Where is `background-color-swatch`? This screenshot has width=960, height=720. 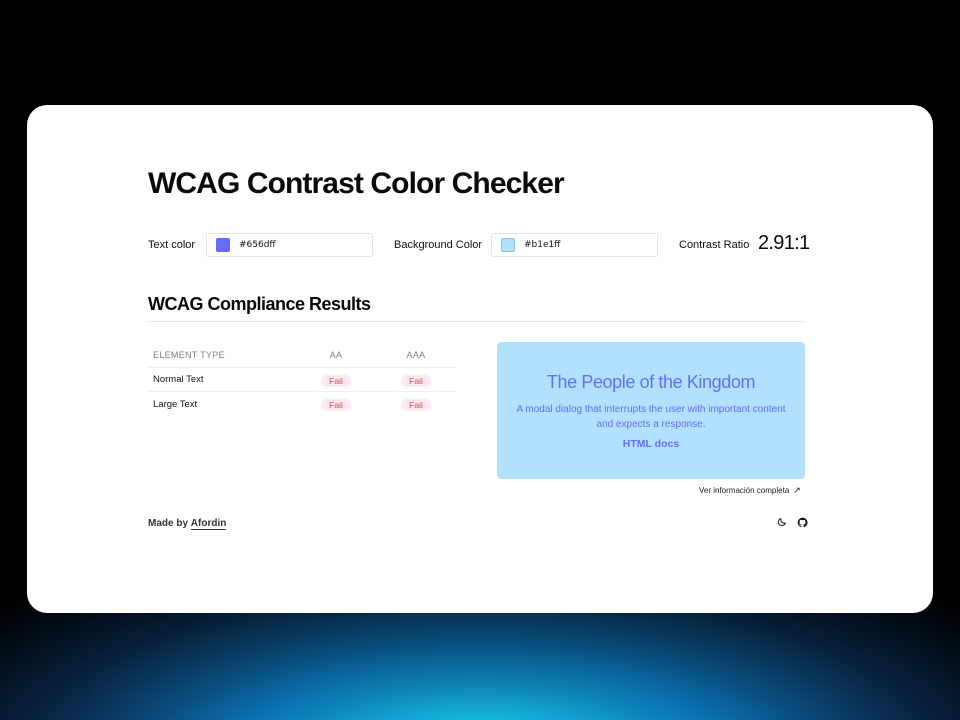 background-color-swatch is located at coordinates (508, 245).